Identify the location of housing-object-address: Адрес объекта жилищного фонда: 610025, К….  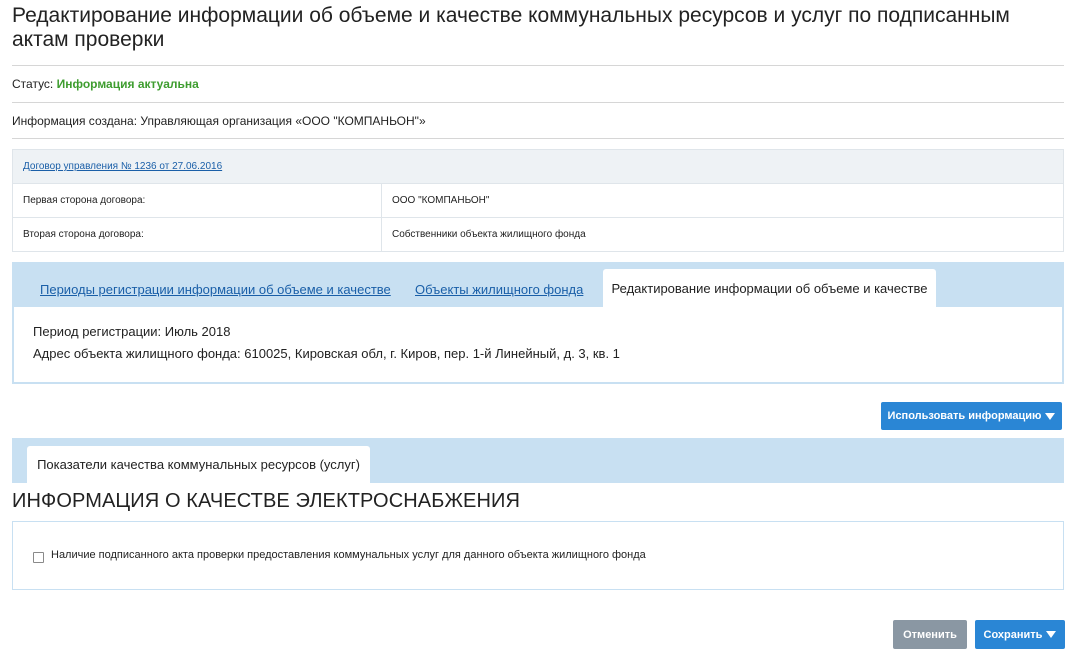
(326, 353).